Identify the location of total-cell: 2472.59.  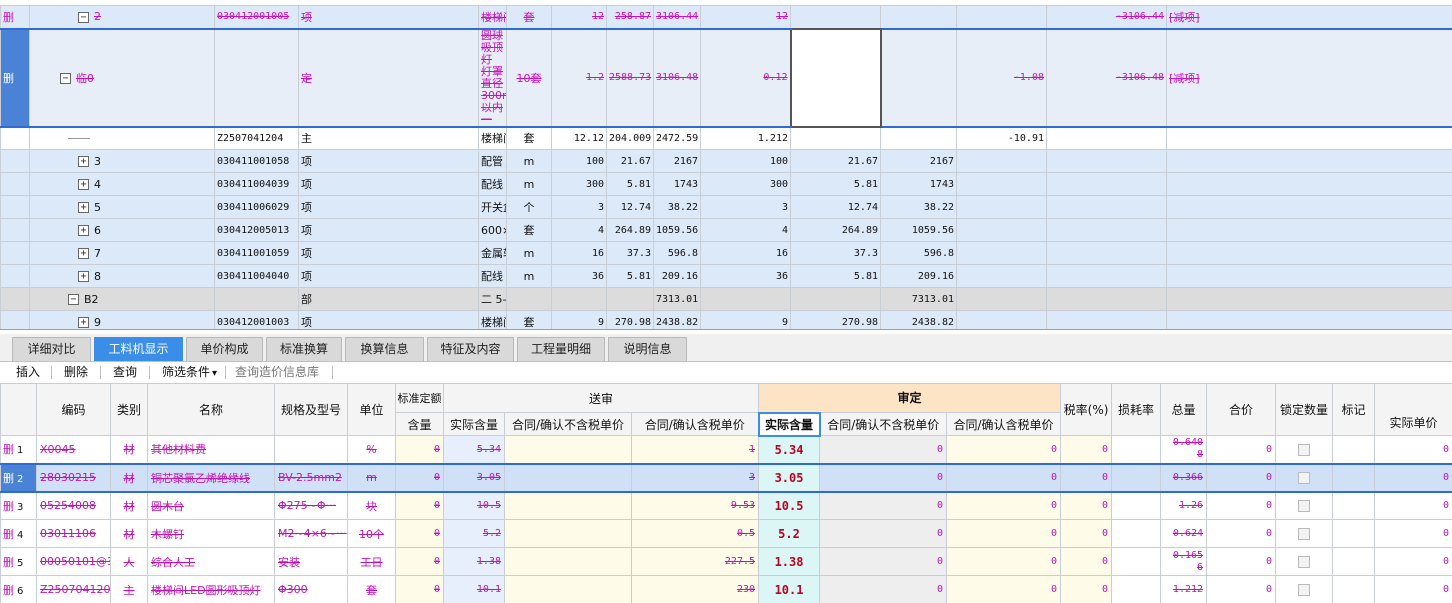
(677, 138).